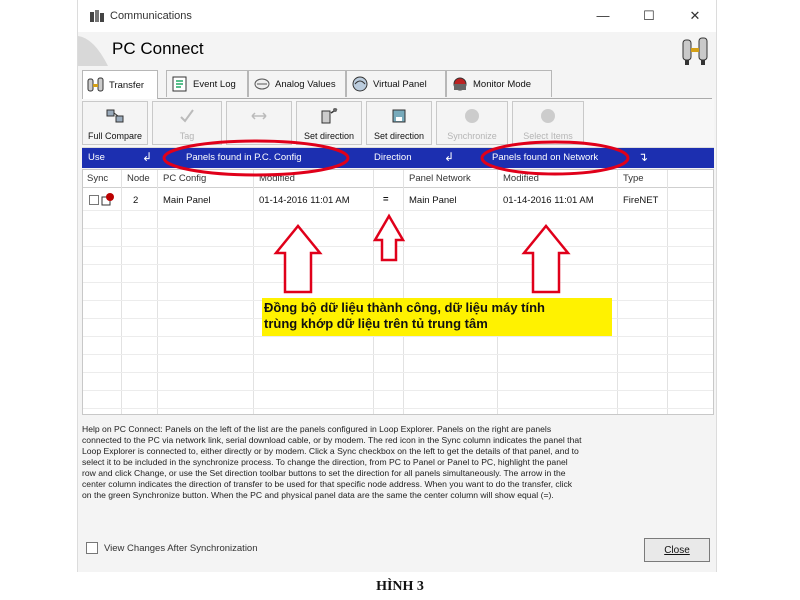 This screenshot has height=600, width=800. Describe the element at coordinates (95, 84) in the screenshot. I see `transfer-icon` at that location.